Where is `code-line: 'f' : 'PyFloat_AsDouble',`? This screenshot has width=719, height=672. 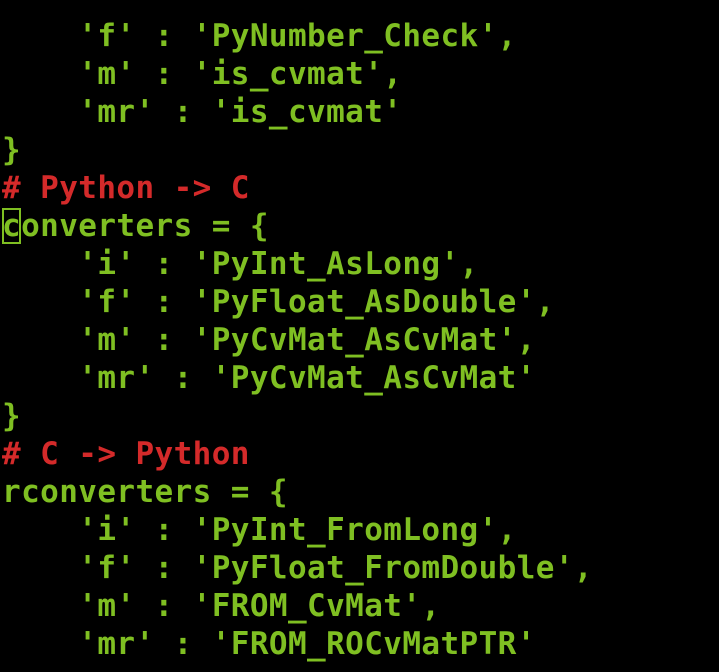 code-line: 'f' : 'PyFloat_AsDouble', is located at coordinates (359, 302).